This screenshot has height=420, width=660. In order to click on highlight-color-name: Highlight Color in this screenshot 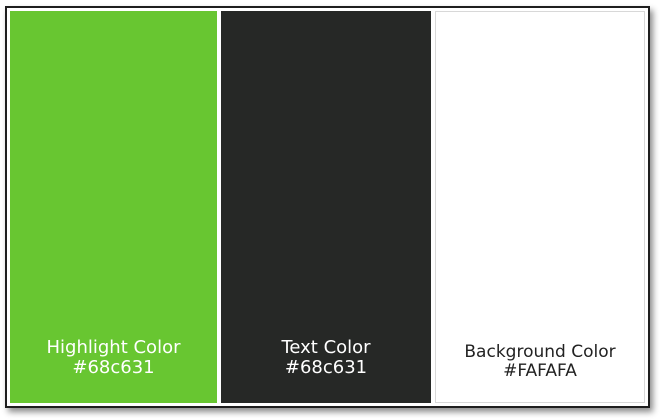, I will do `click(113, 347)`.